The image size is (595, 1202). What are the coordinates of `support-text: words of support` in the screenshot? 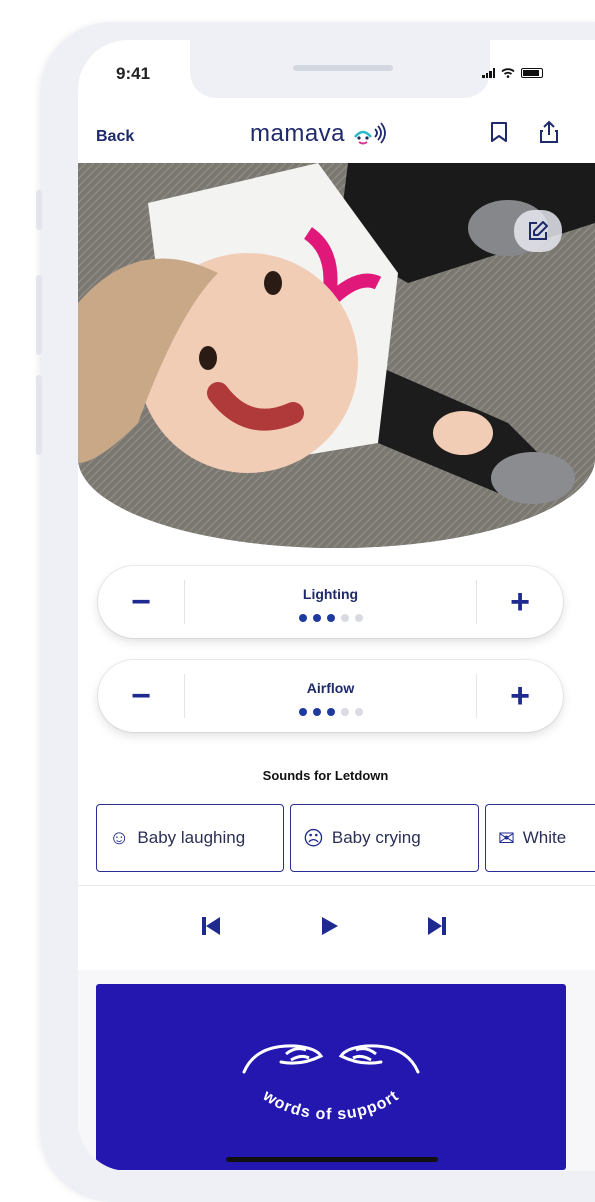 It's located at (330, 1105).